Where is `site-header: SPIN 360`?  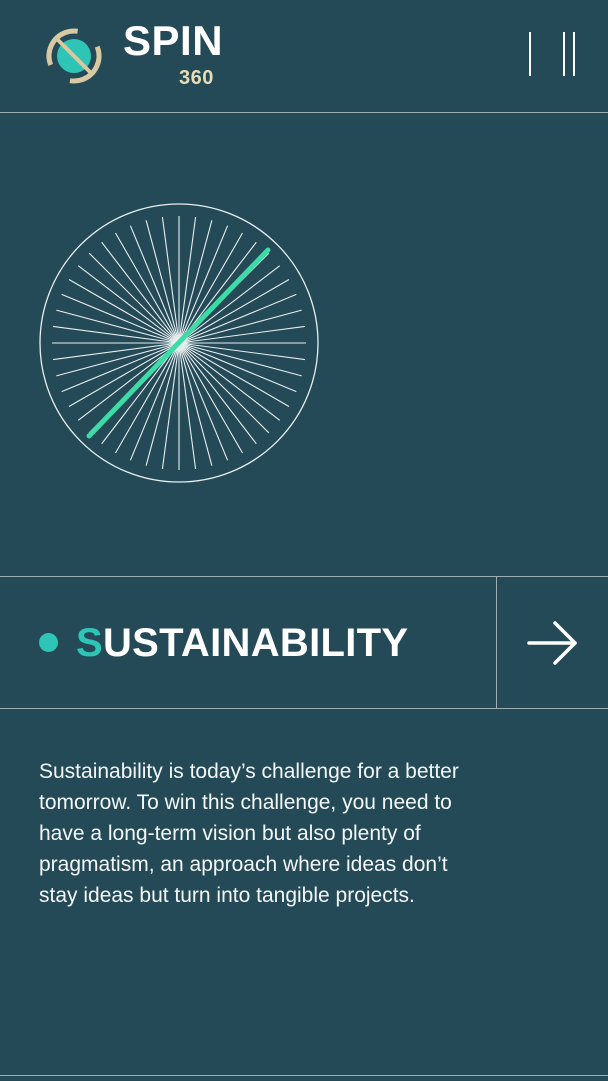
site-header: SPIN 360 is located at coordinates (304, 56).